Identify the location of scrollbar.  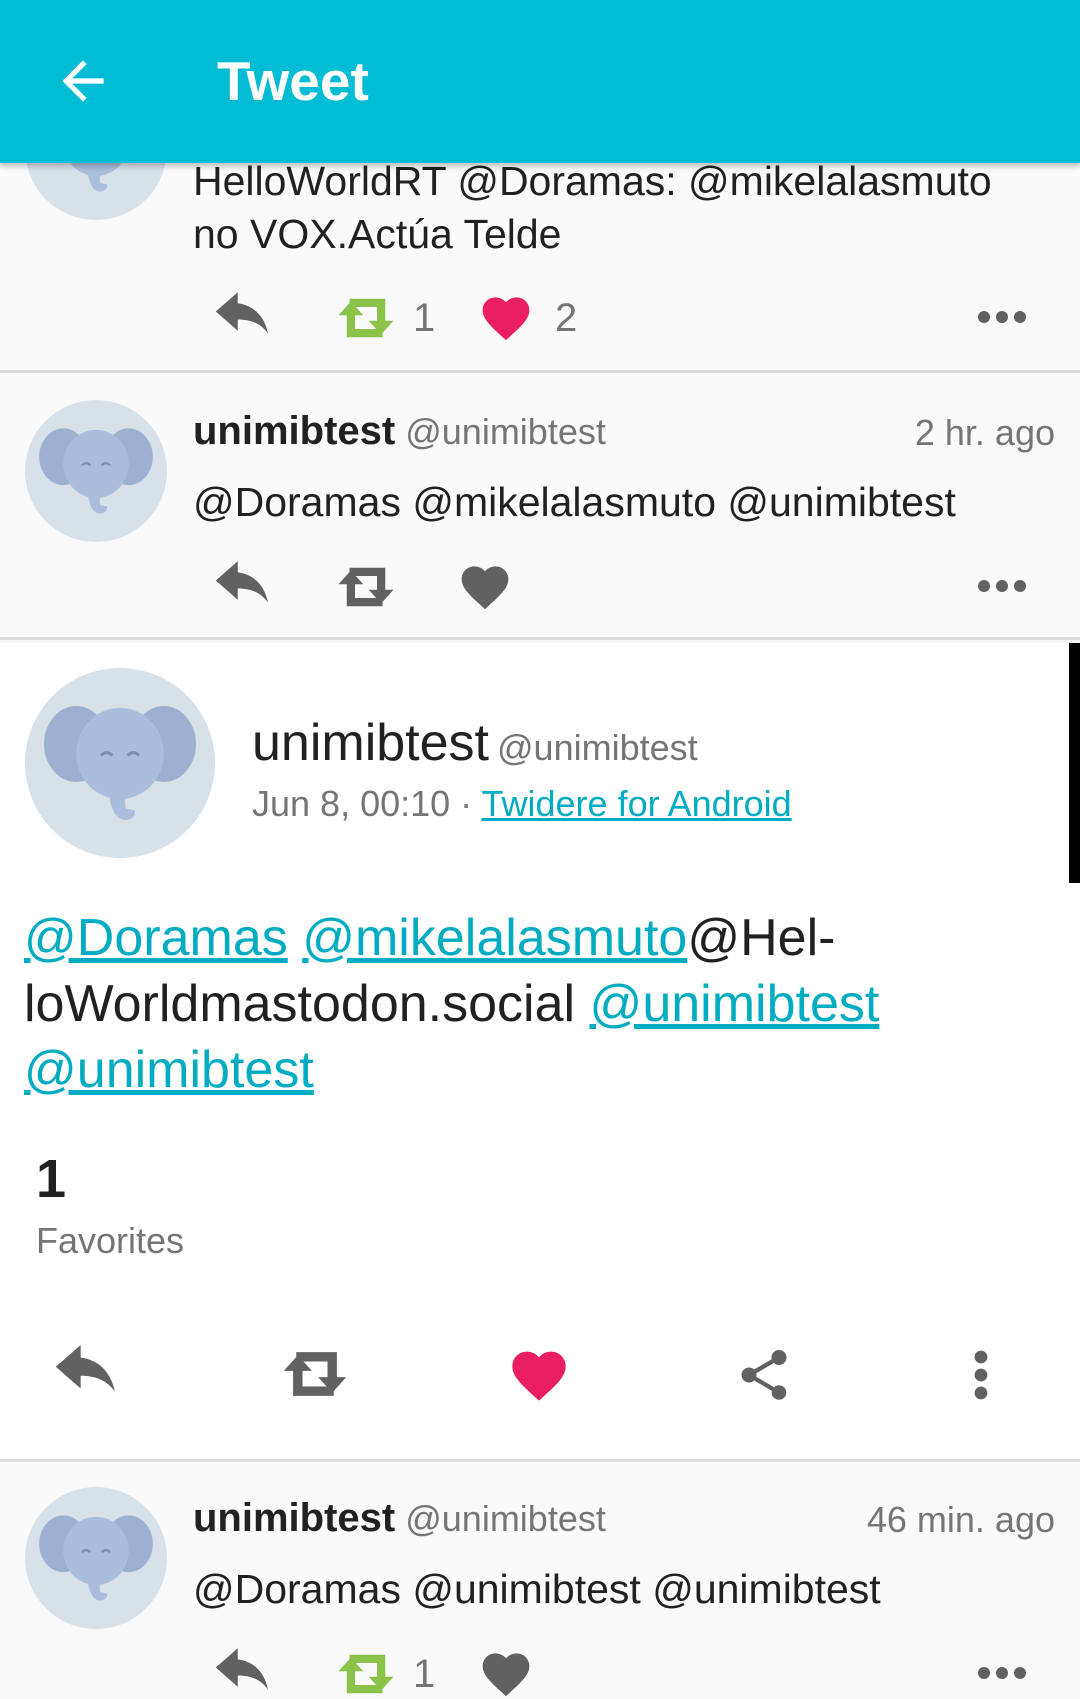
(1074, 763).